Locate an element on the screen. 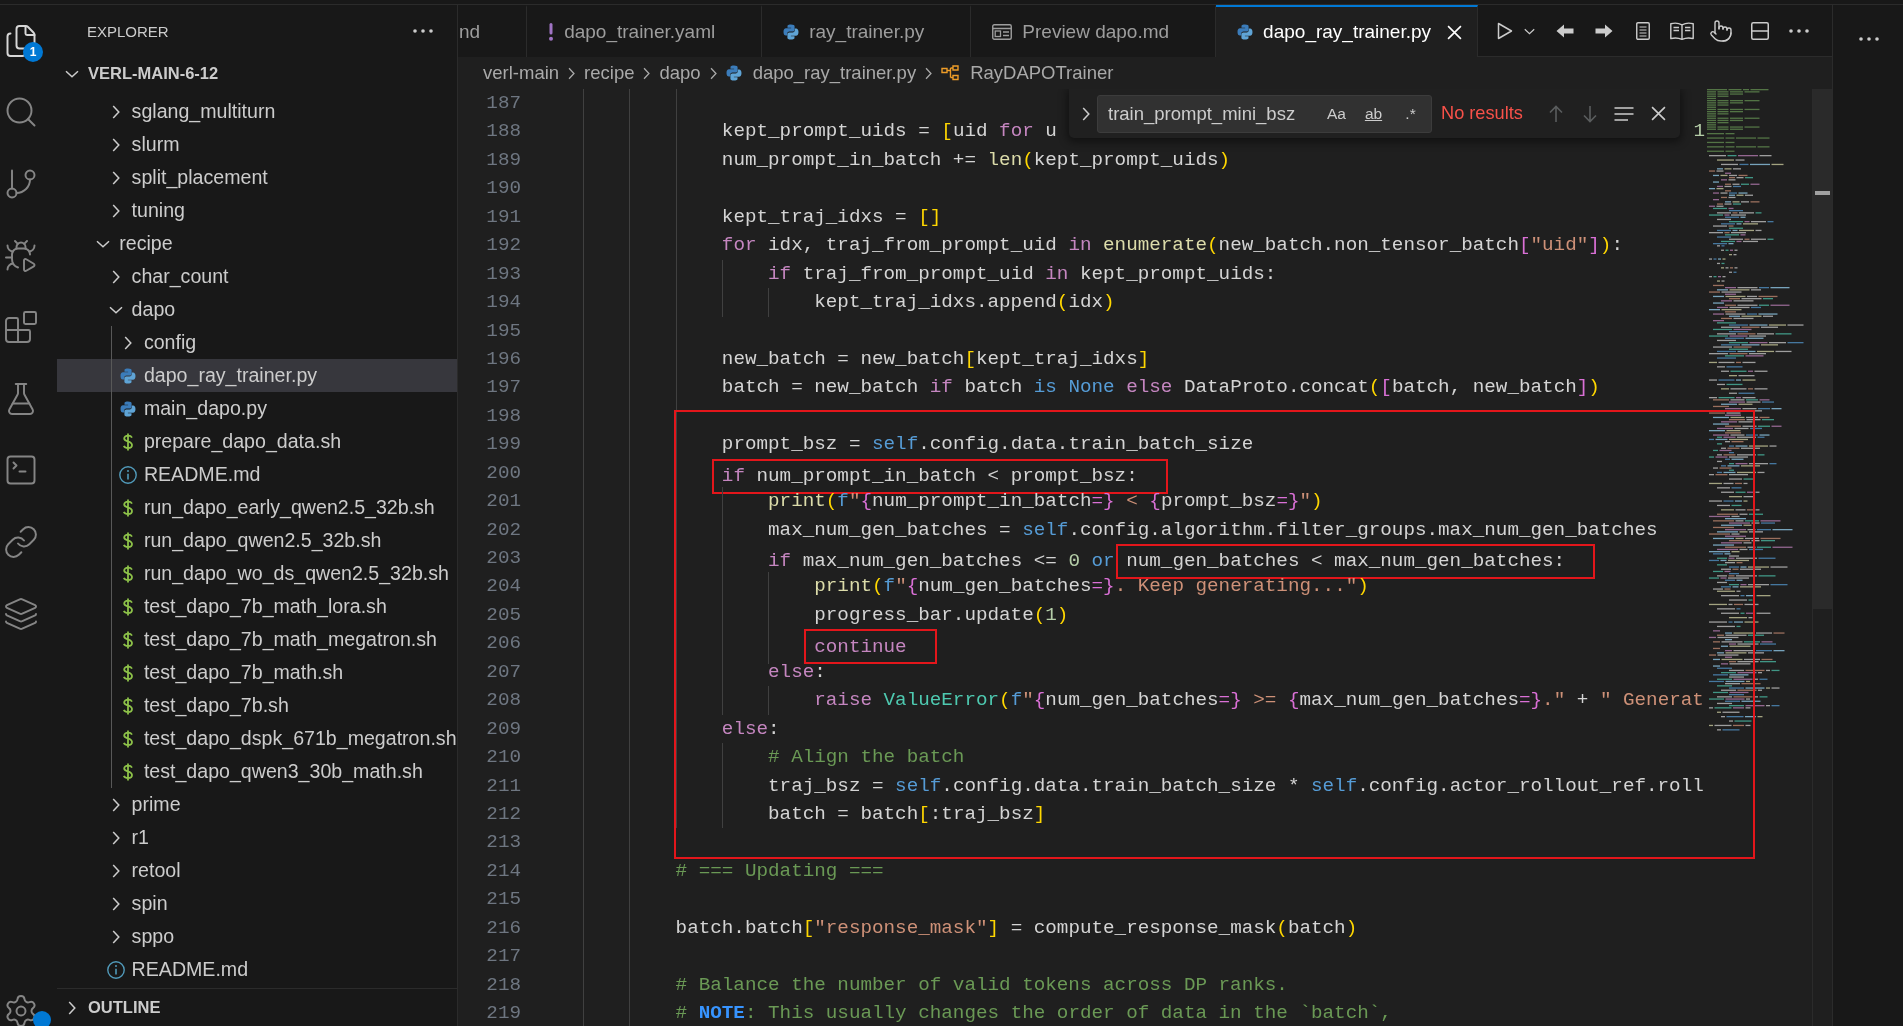 The image size is (1903, 1026). document-icon is located at coordinates (1642, 31).